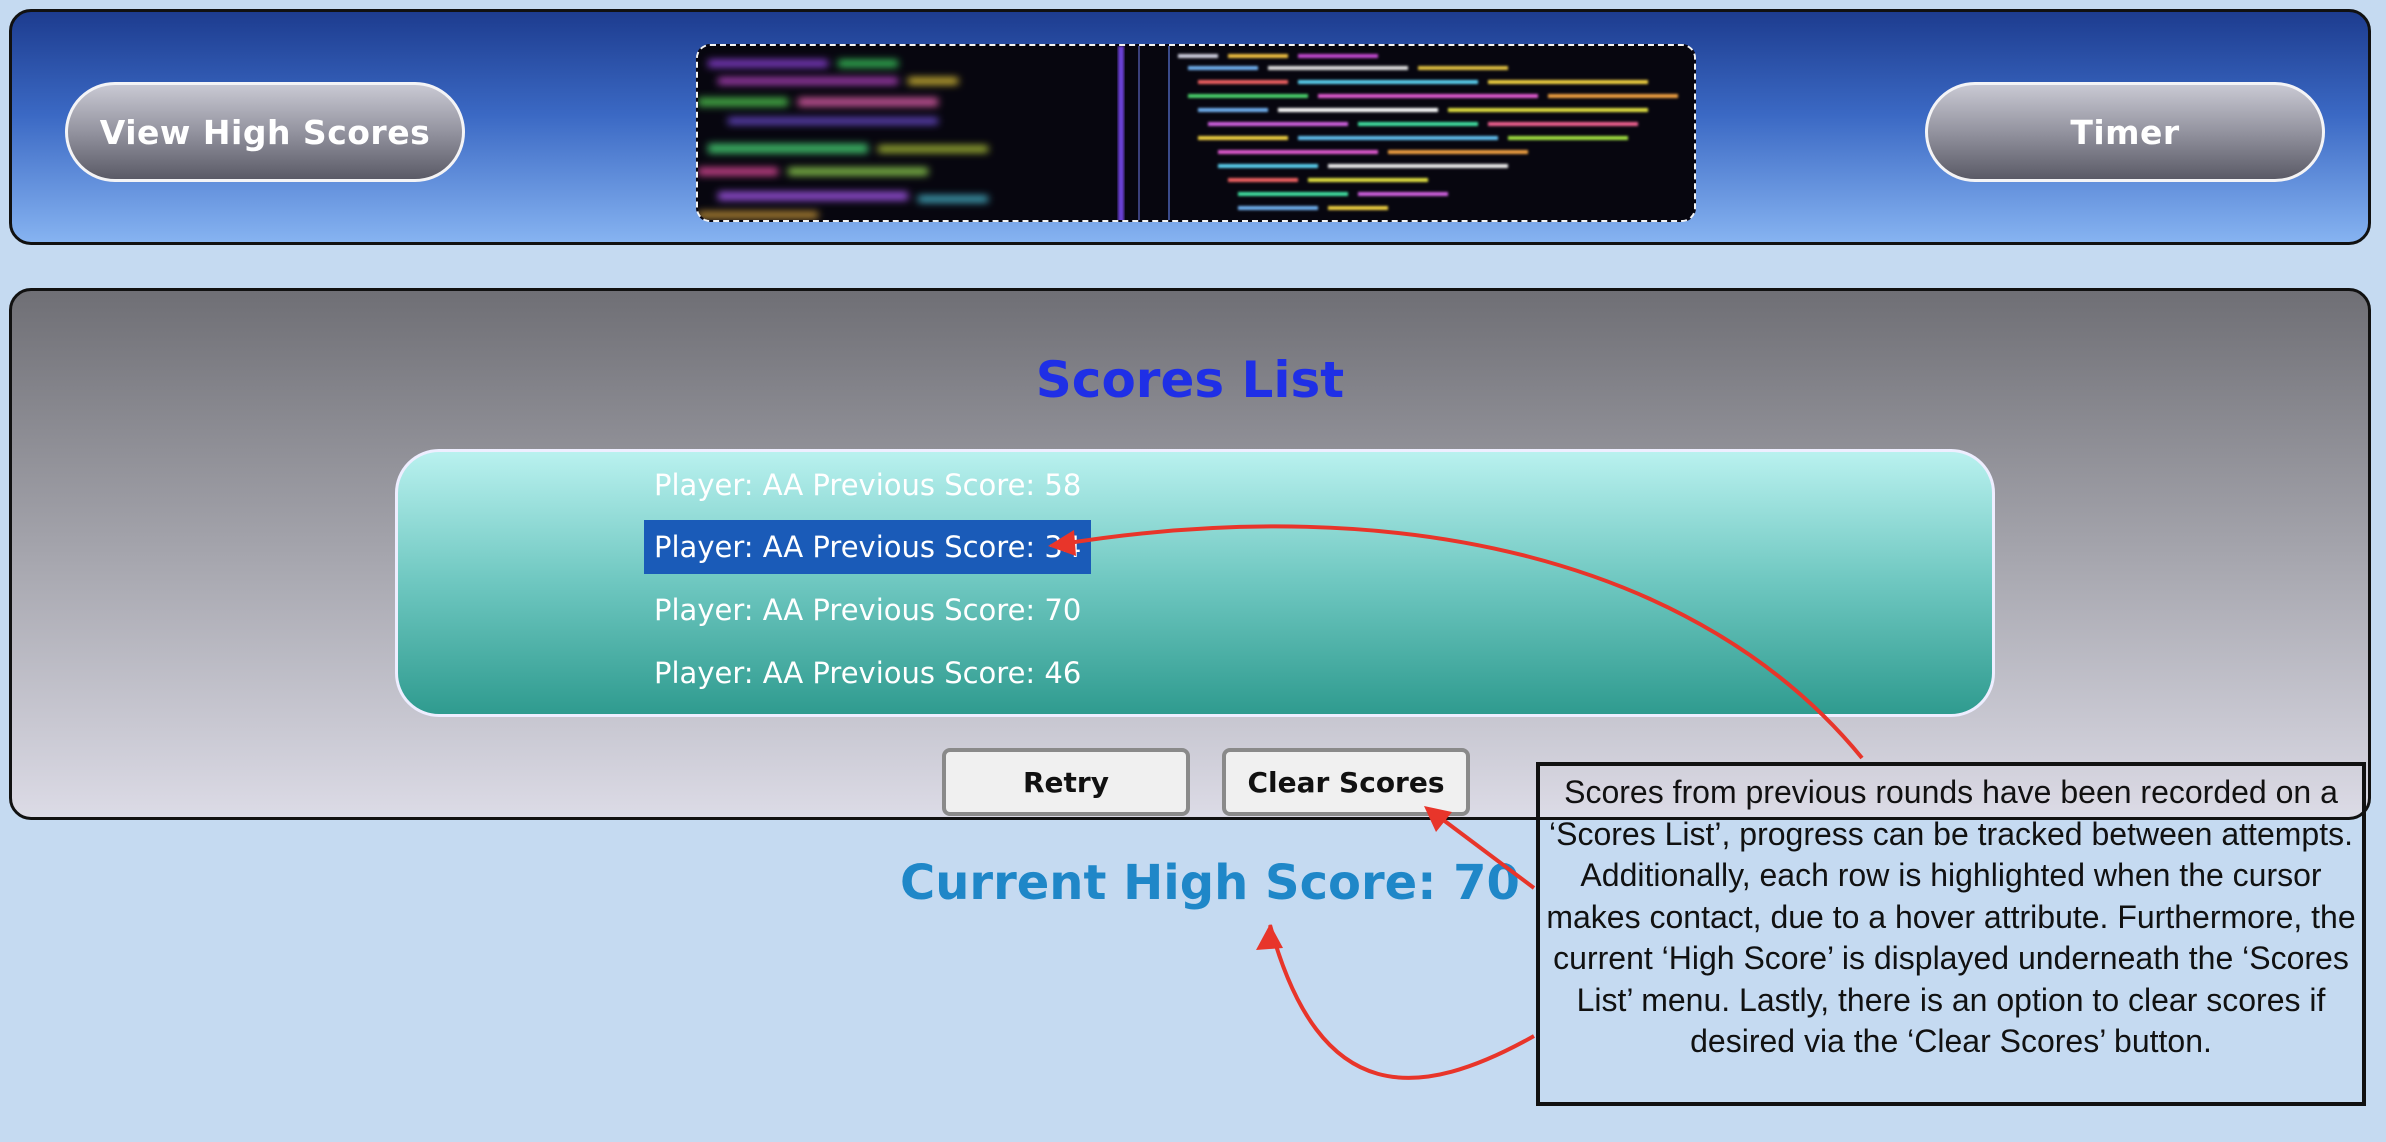 This screenshot has height=1142, width=2386. What do you see at coordinates (867, 485) in the screenshot?
I see `score-row: Player: AA Previous Score: 58` at bounding box center [867, 485].